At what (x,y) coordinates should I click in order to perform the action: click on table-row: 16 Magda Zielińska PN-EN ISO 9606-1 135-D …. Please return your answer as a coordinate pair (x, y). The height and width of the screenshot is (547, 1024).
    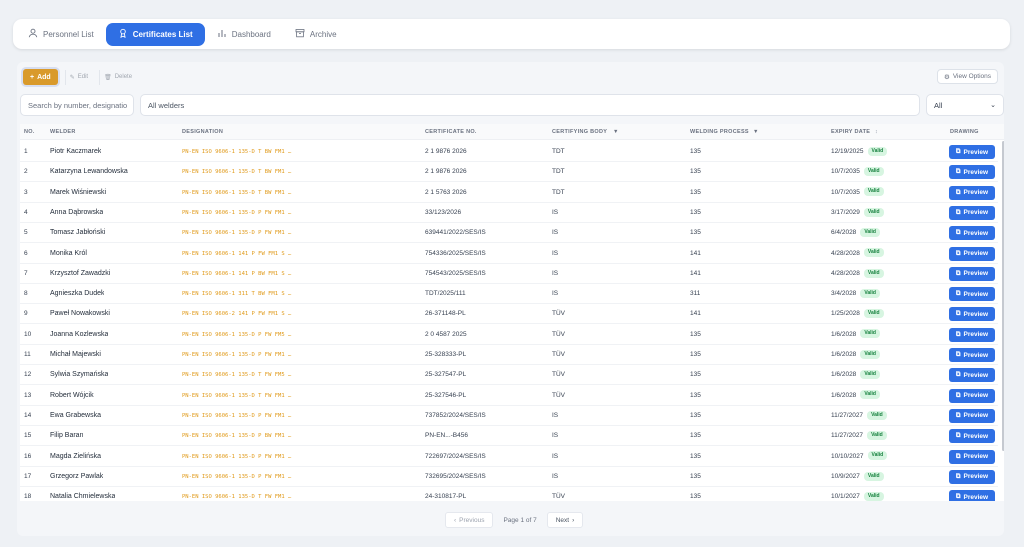
    Looking at the image, I should click on (509, 457).